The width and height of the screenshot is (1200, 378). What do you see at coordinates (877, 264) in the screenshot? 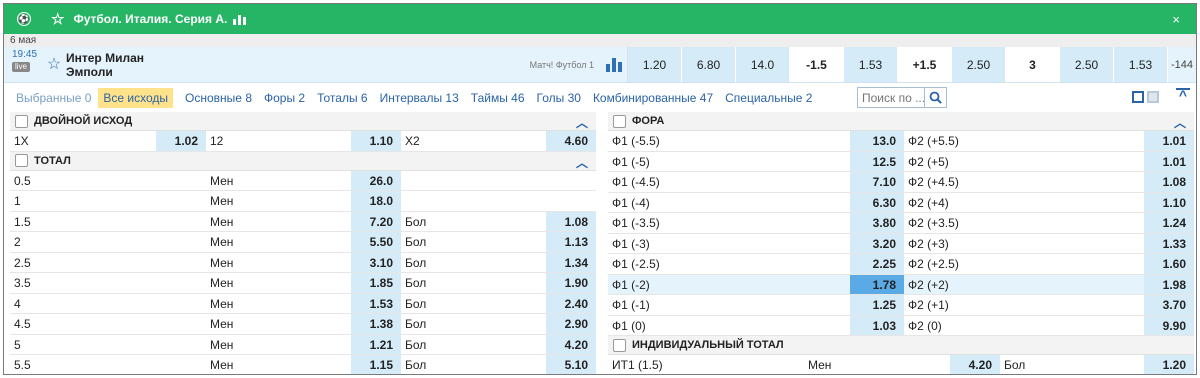
I see `handicap-team1-odd-button: 2.25` at bounding box center [877, 264].